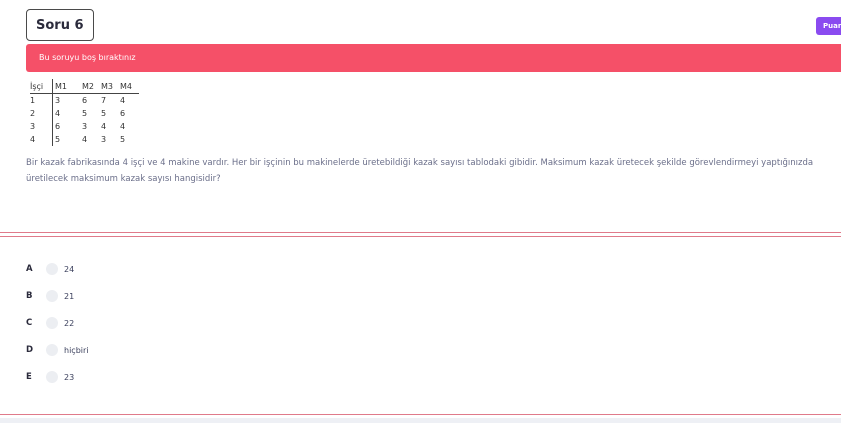  Describe the element at coordinates (33, 100) in the screenshot. I see `table-cell: 1` at that location.